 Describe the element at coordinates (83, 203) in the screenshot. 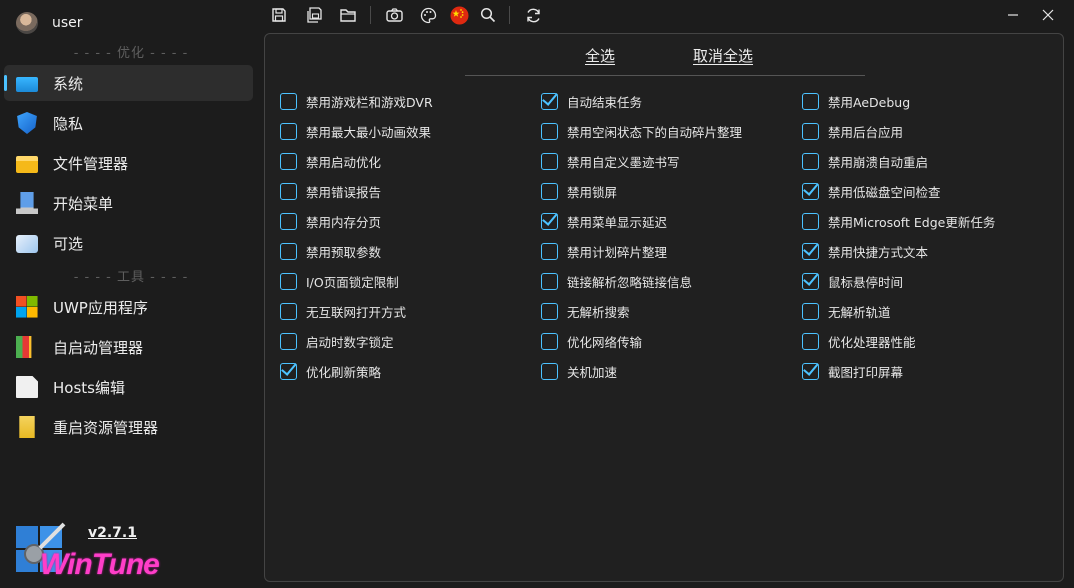

I see `sidebar-item-label: 开始菜单` at that location.